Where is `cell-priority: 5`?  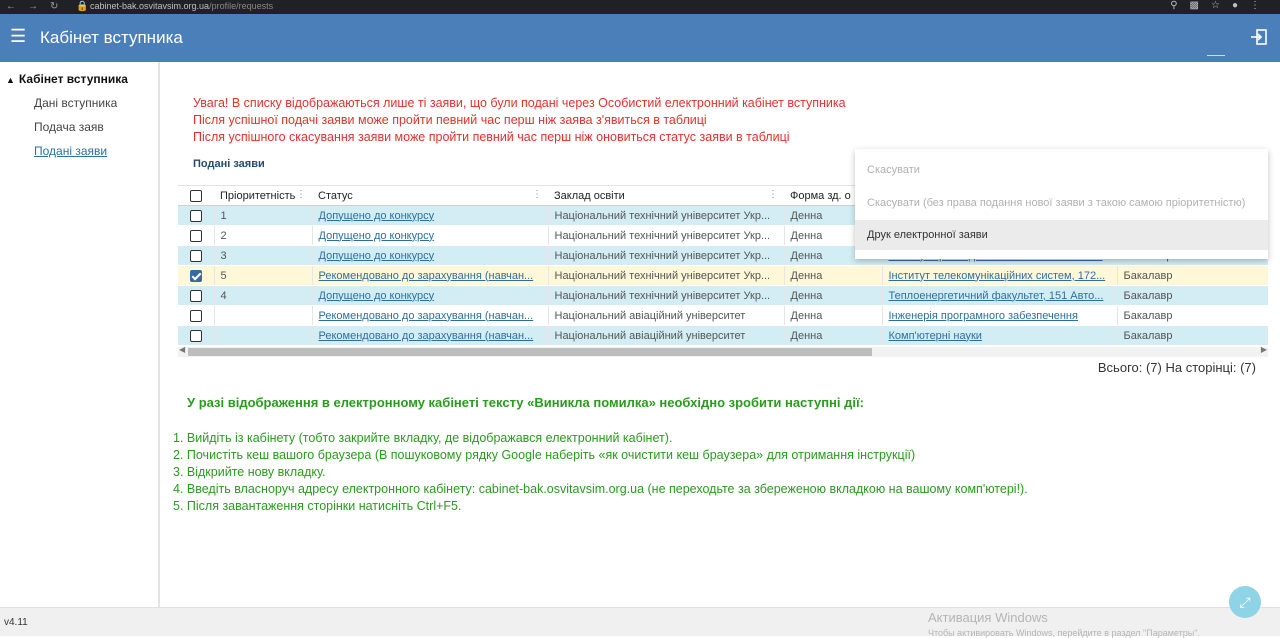 cell-priority: 5 is located at coordinates (263, 275).